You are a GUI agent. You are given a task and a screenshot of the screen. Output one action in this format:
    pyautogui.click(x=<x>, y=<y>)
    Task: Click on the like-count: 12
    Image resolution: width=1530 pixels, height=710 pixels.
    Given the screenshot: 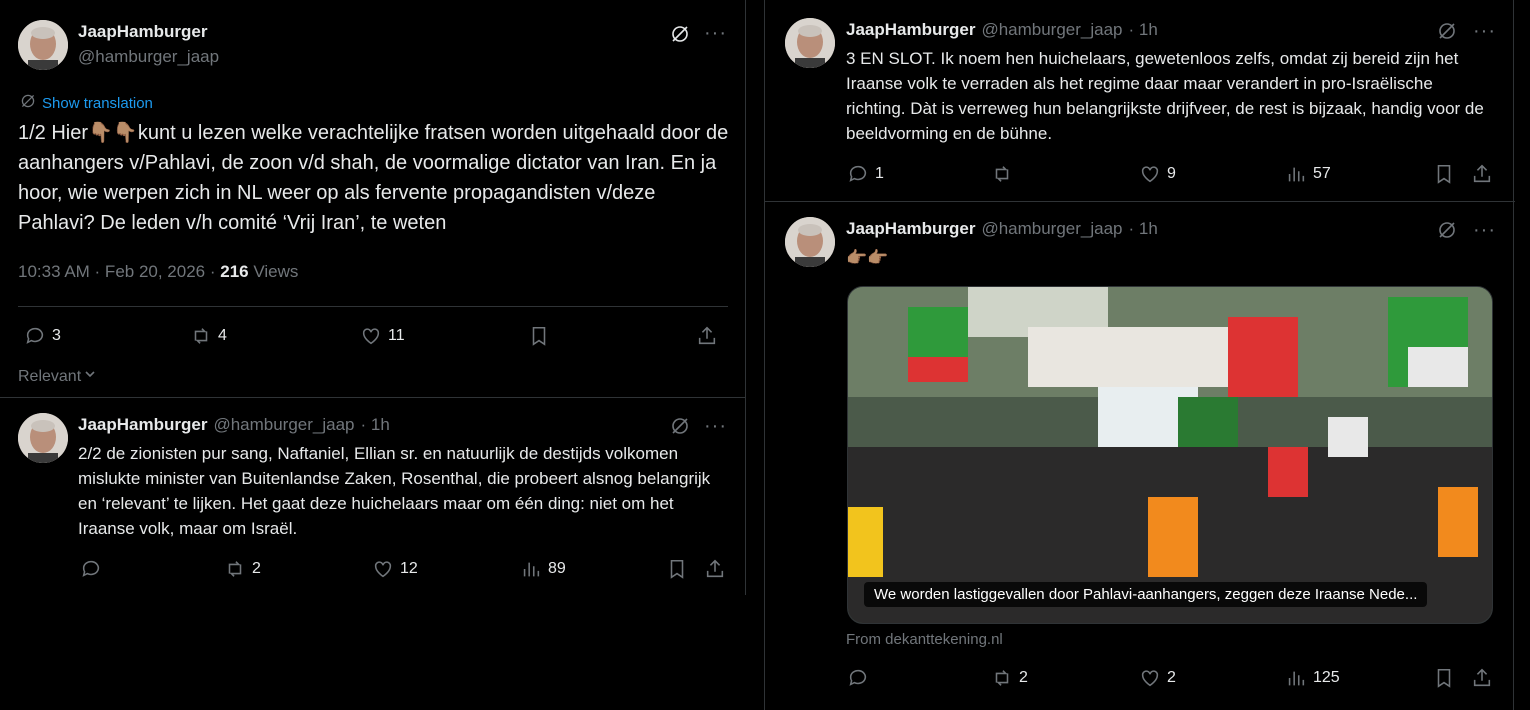 What is the action you would take?
    pyautogui.click(x=409, y=568)
    